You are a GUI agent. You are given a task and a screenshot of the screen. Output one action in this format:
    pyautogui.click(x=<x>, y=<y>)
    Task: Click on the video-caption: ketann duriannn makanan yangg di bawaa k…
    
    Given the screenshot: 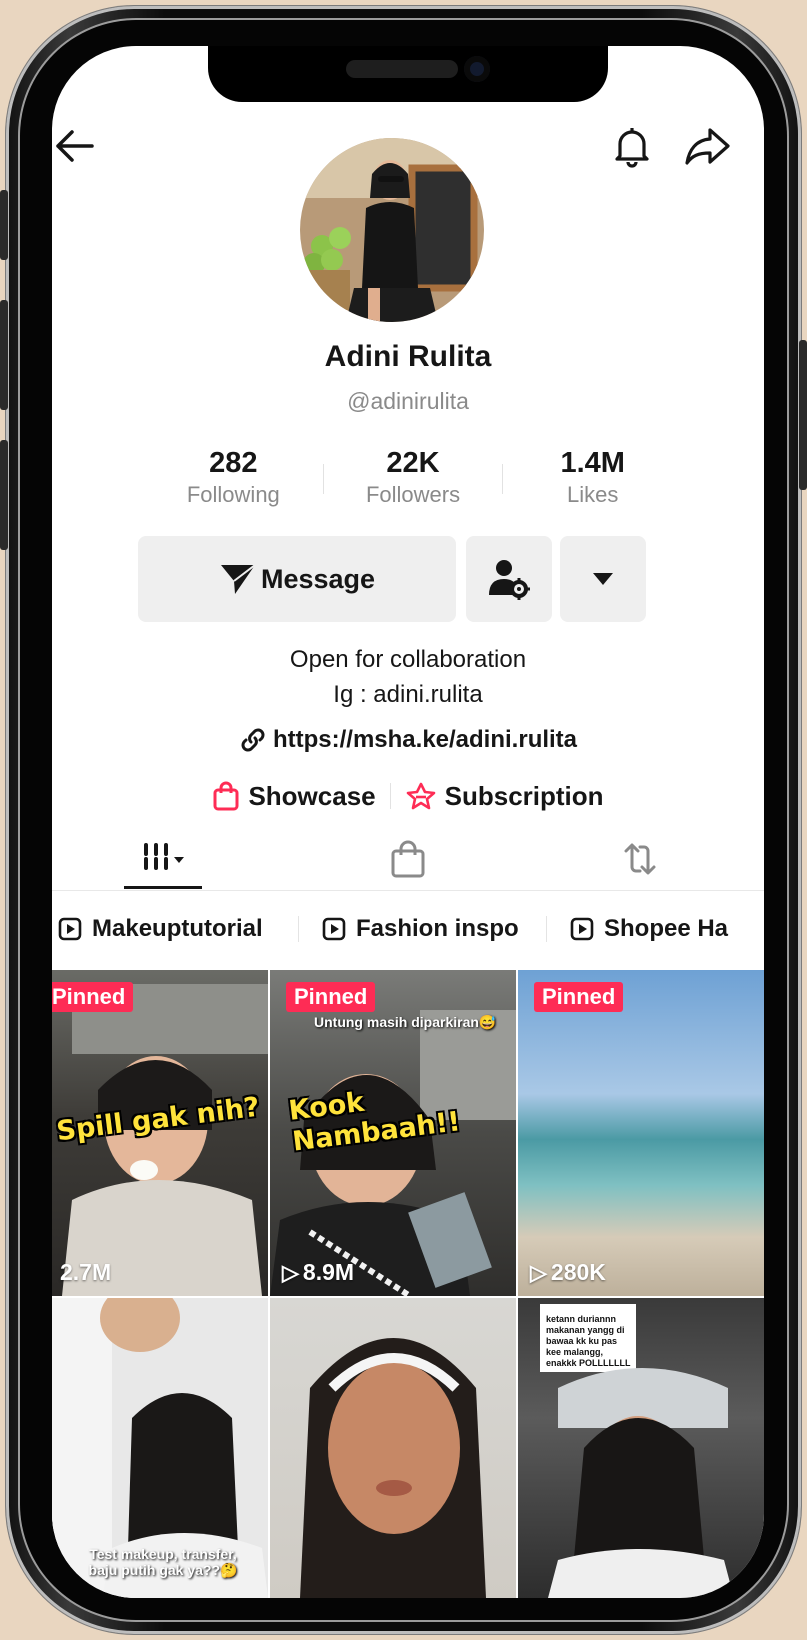 What is the action you would take?
    pyautogui.click(x=588, y=1341)
    